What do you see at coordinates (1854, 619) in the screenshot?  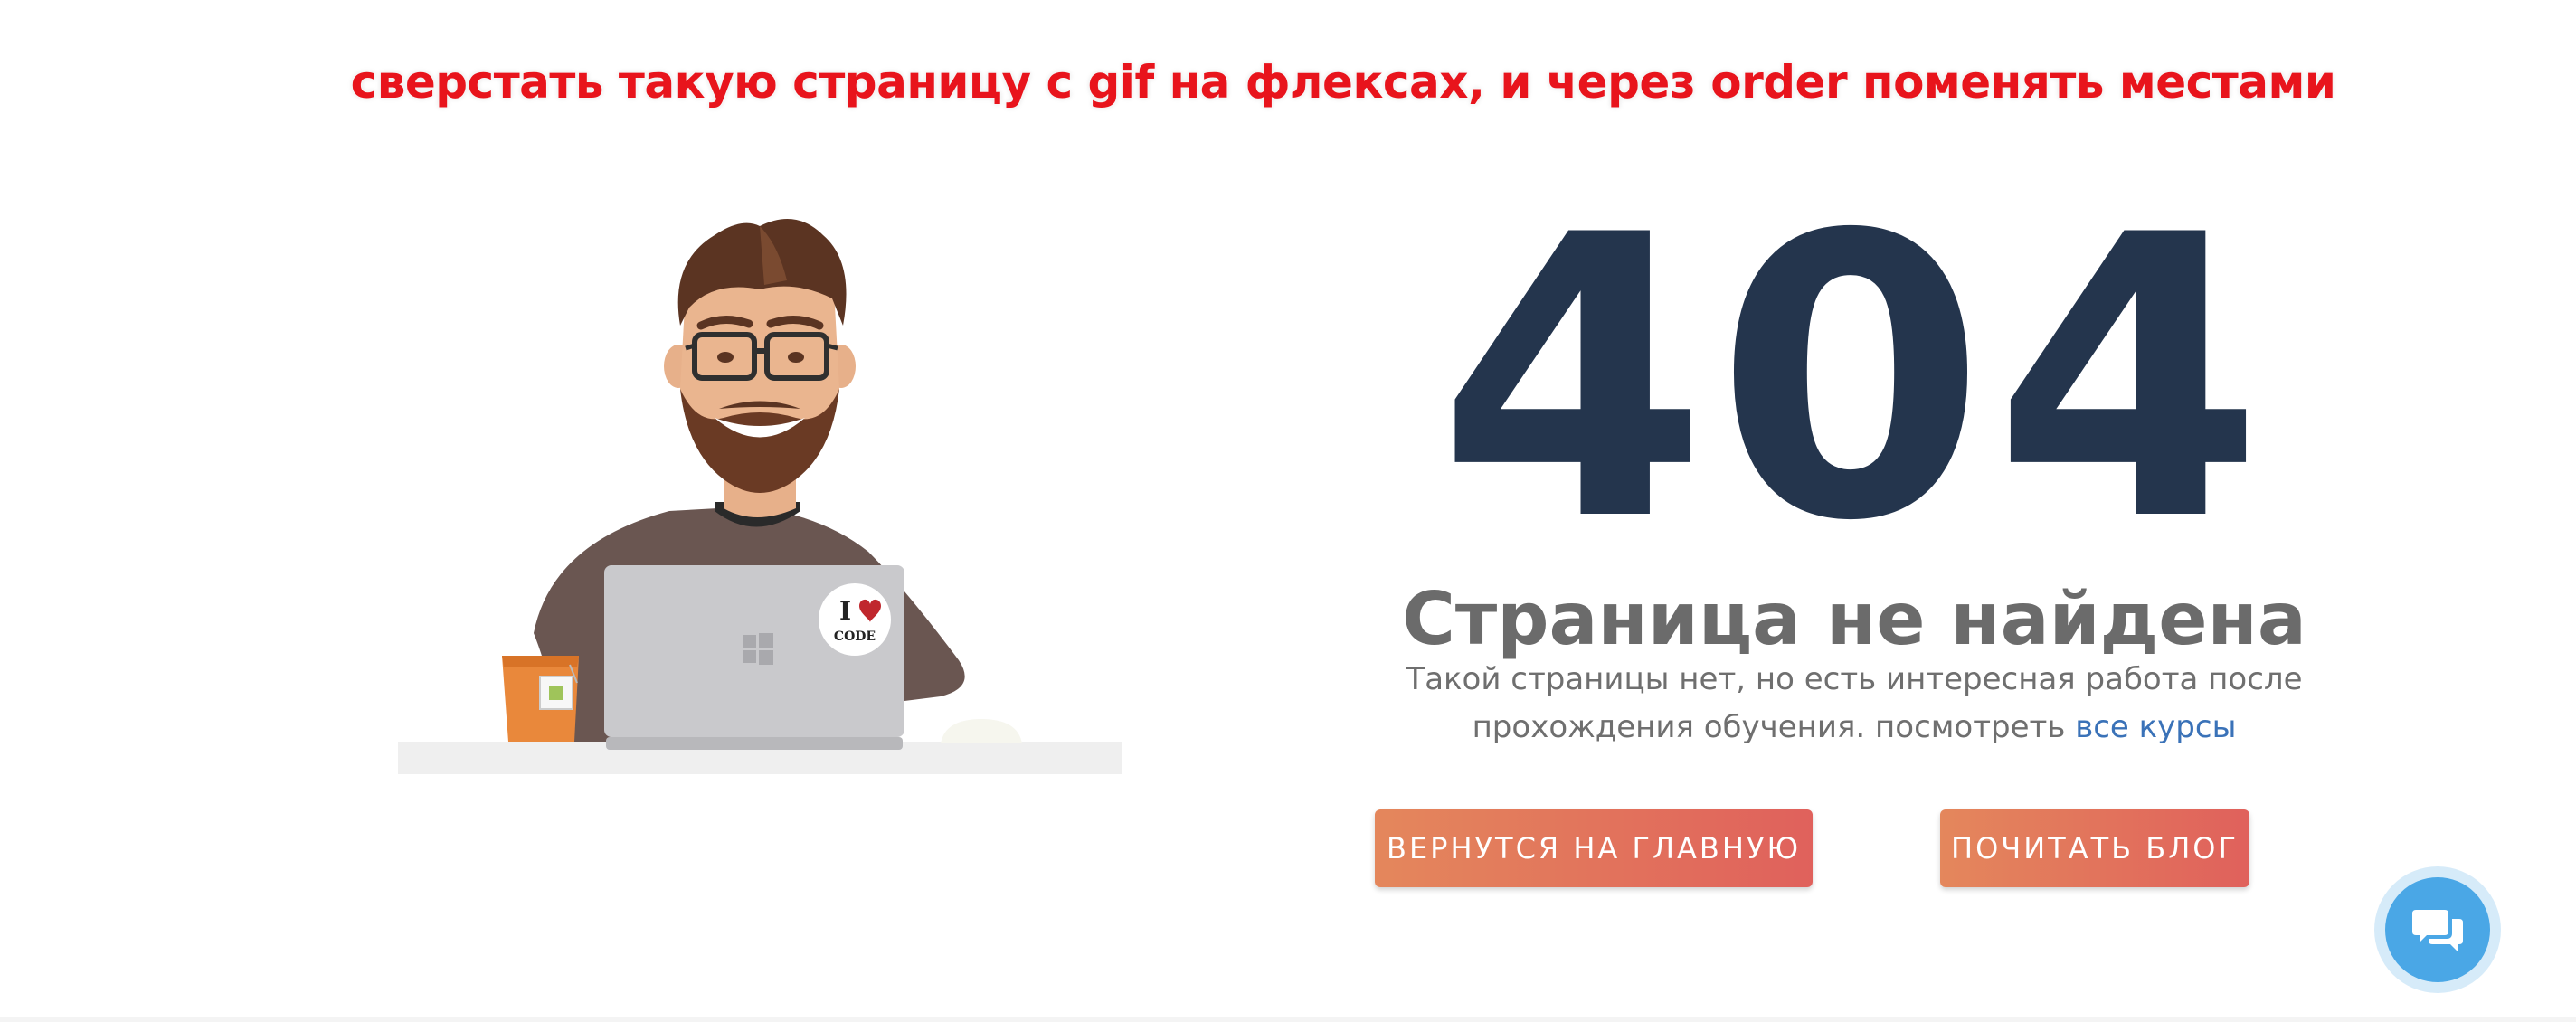 I see `error-title: Страница не найдена` at bounding box center [1854, 619].